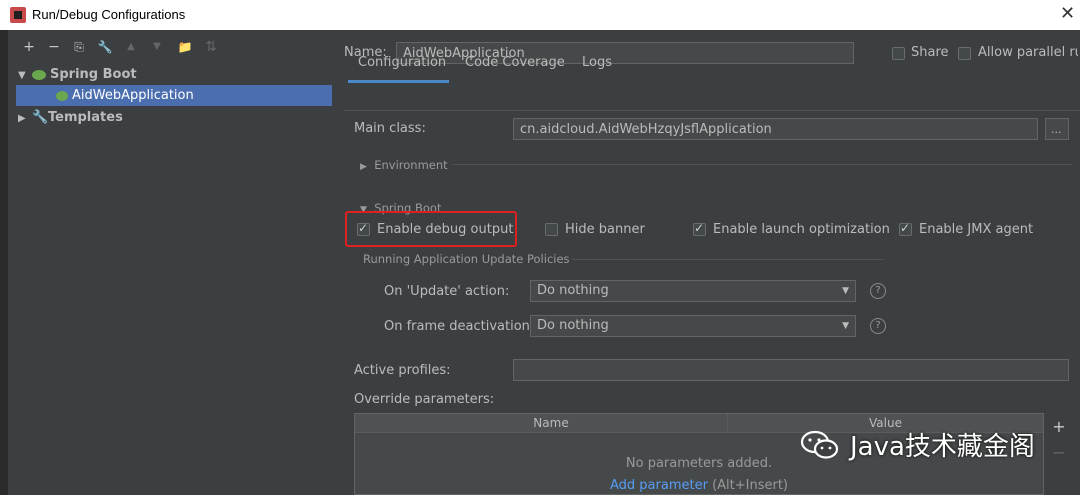 The image size is (1080, 495). Describe the element at coordinates (133, 95) in the screenshot. I see `tree-item-label: AidWebApplication` at that location.